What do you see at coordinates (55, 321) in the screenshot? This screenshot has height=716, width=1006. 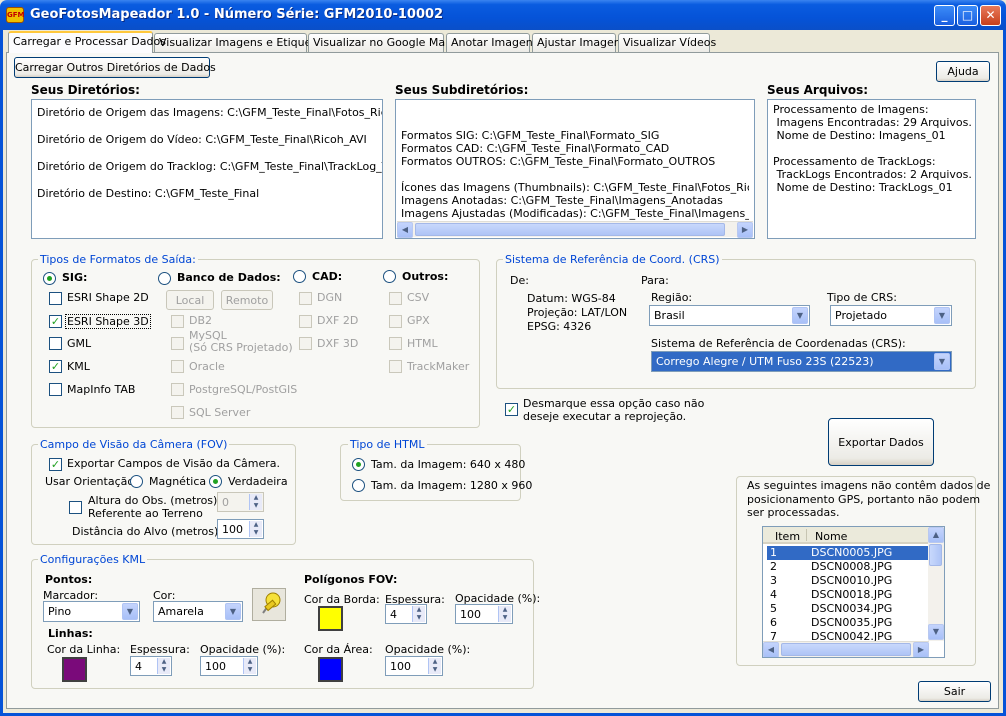 I see `esri-3d-checkbox: ✓` at bounding box center [55, 321].